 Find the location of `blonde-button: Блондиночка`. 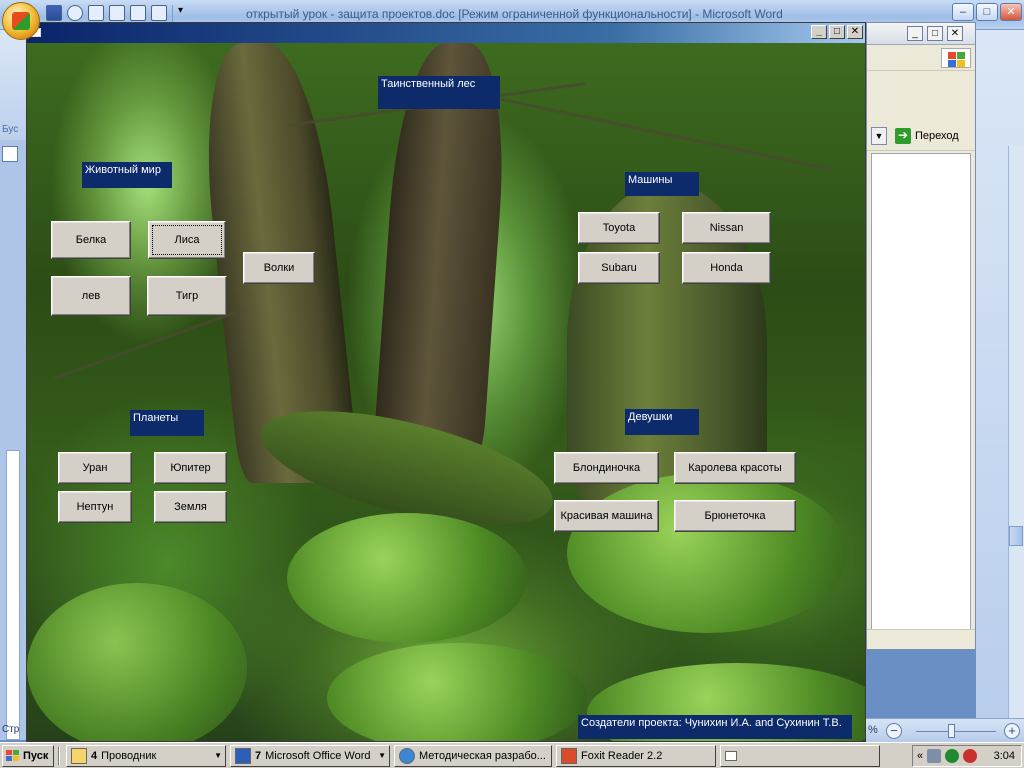

blonde-button: Блондиночка is located at coordinates (606, 468).